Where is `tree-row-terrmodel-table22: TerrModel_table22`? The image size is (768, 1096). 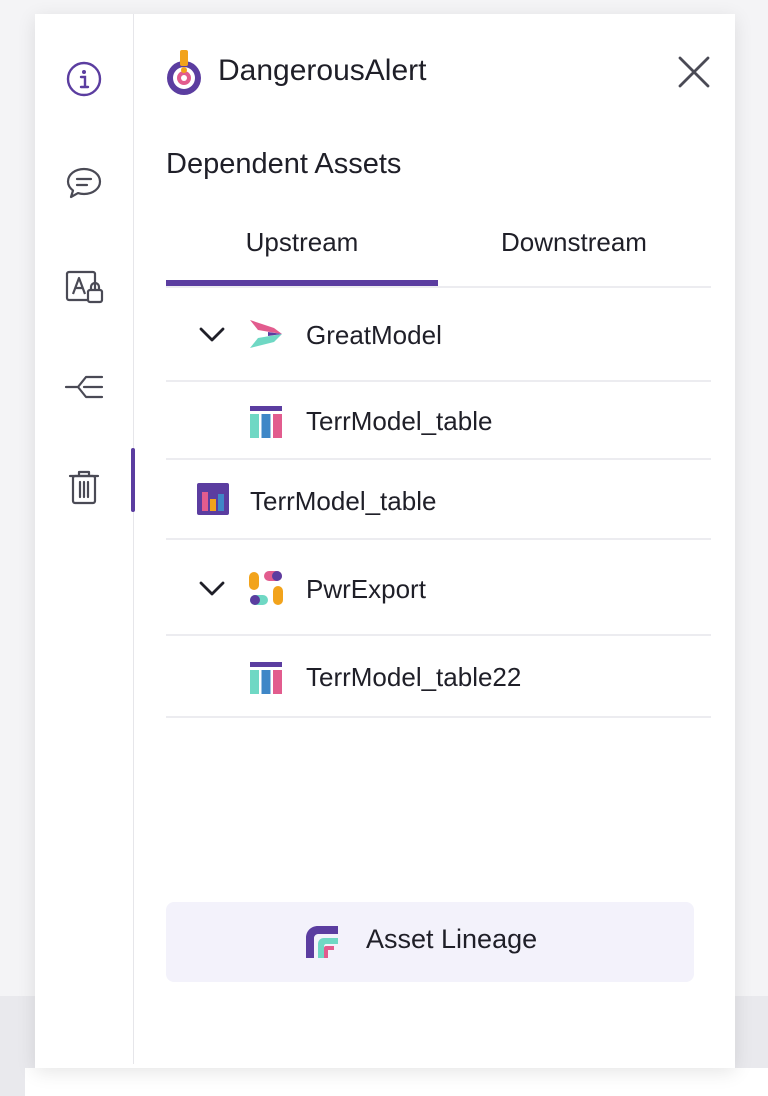
tree-row-terrmodel-table22: TerrModel_table22 is located at coordinates (438, 677).